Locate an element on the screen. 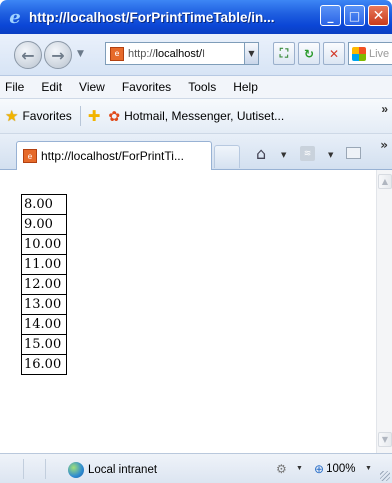 This screenshot has height=483, width=392. menu-file: File is located at coordinates (14, 87).